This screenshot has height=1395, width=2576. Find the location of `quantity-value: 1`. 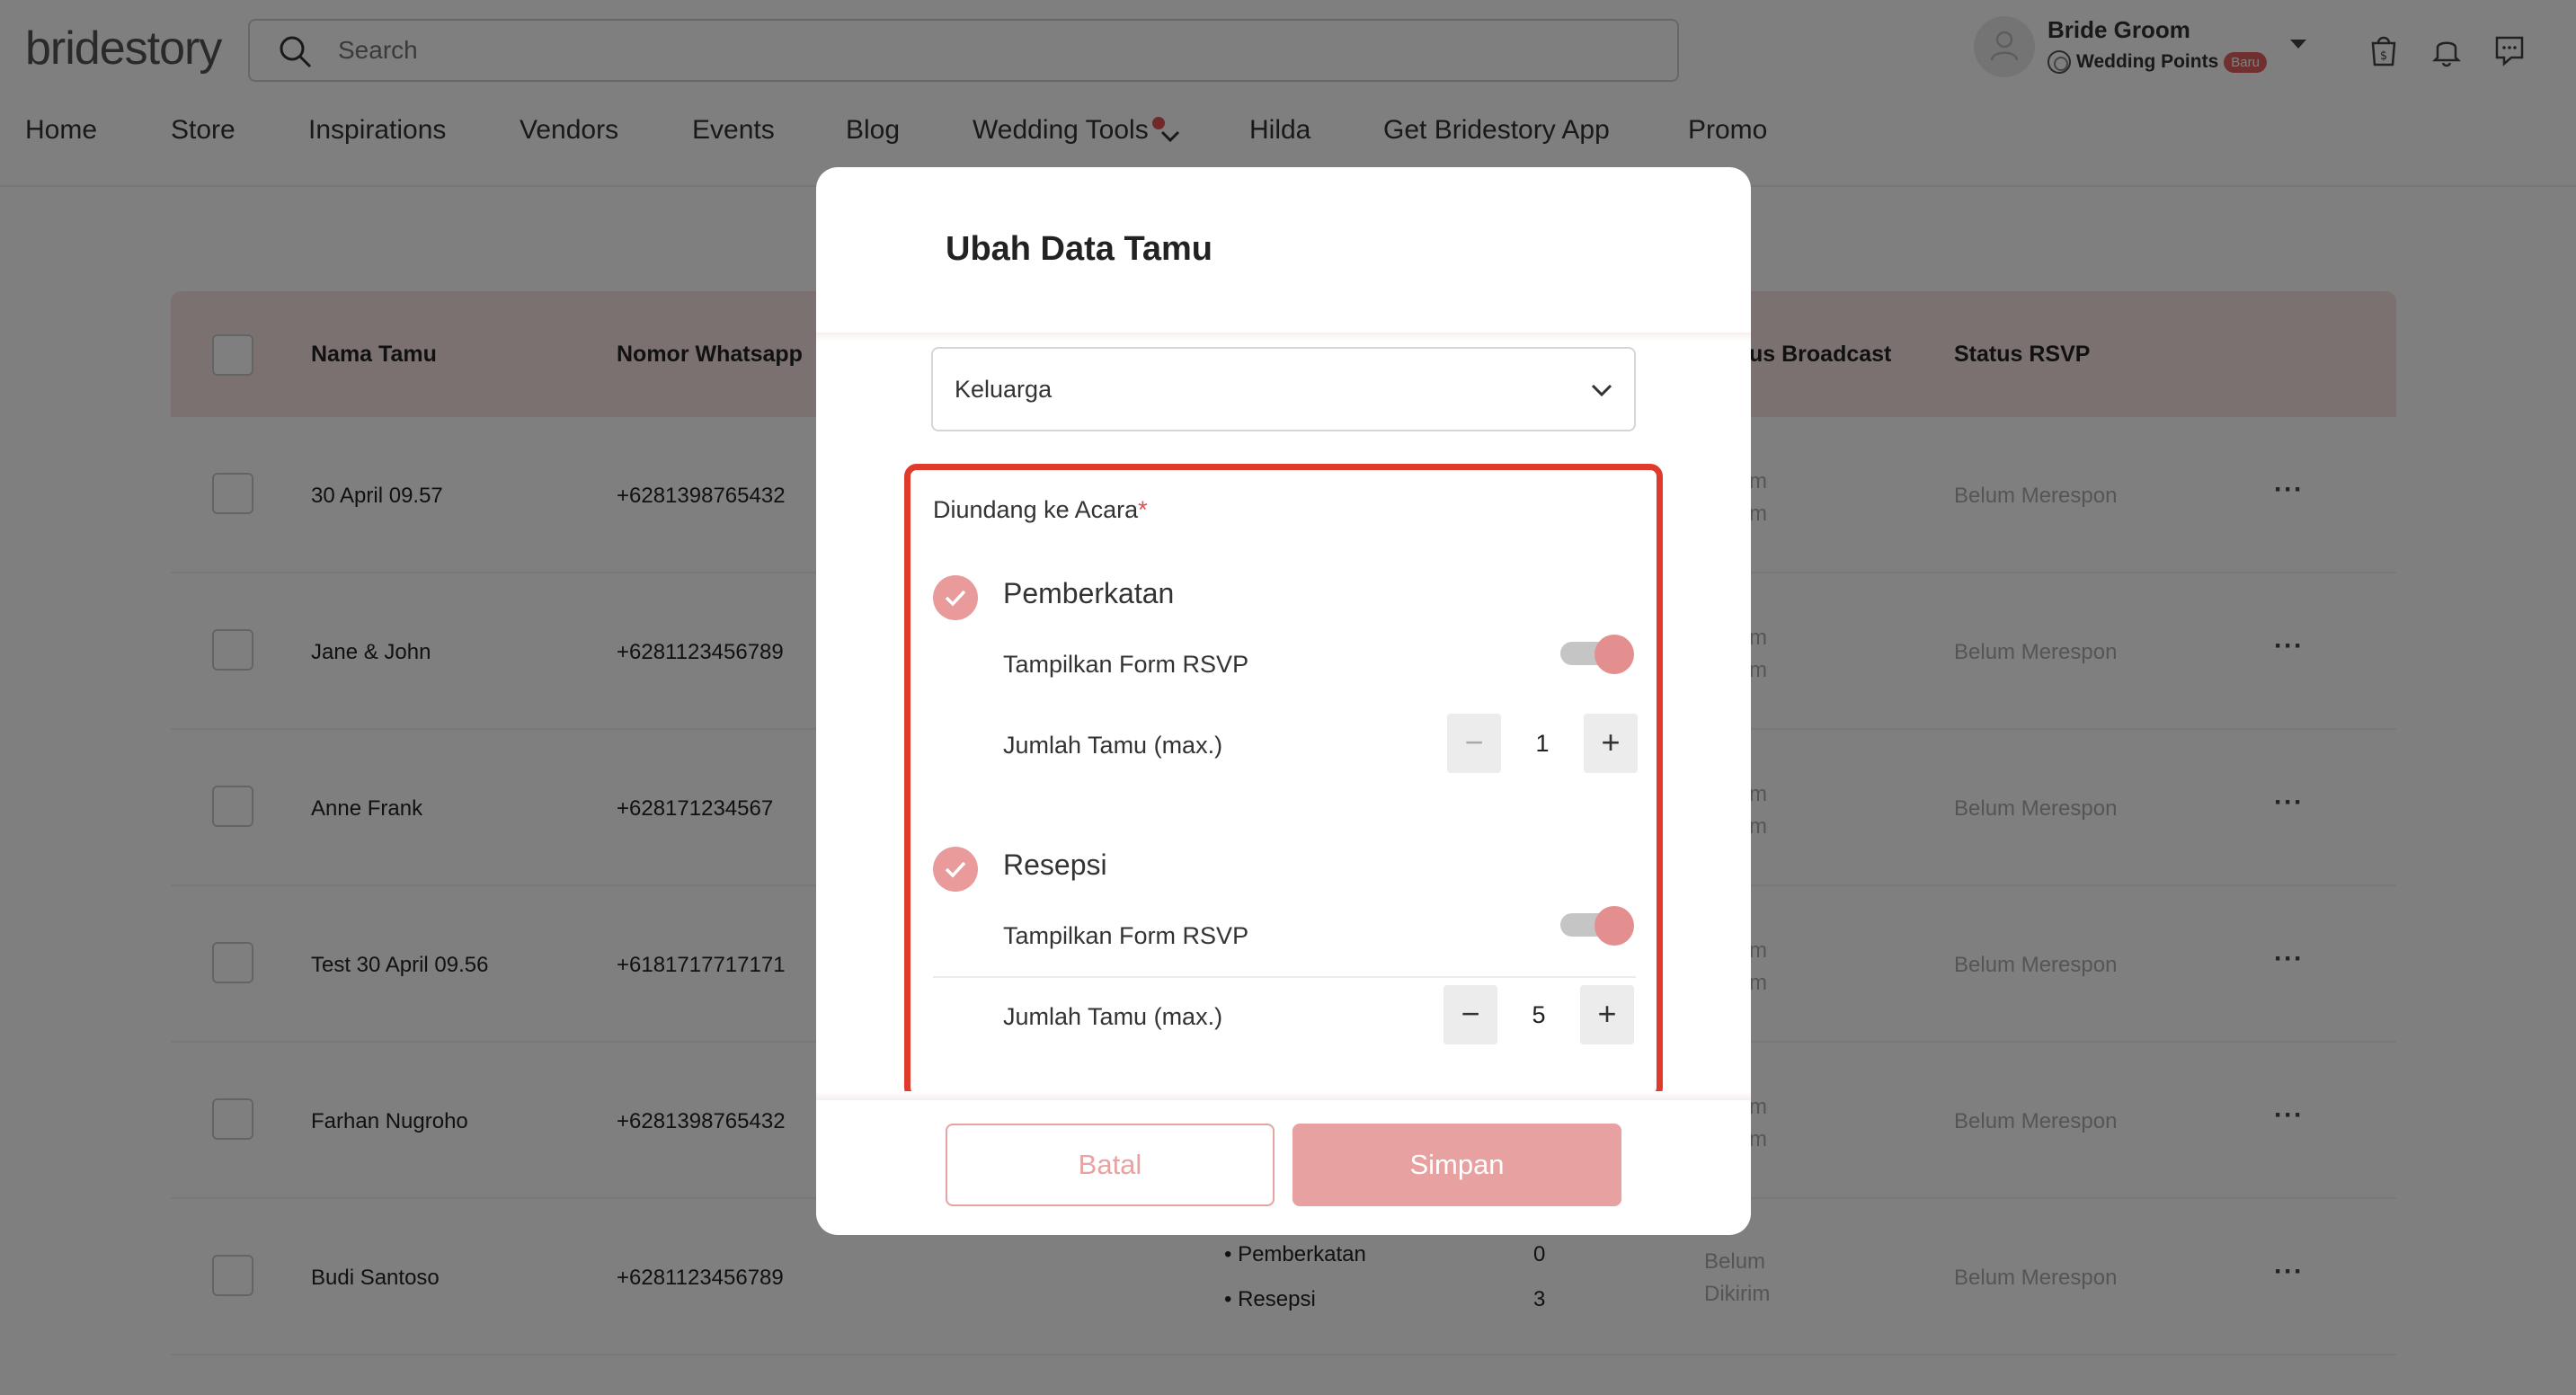

quantity-value: 1 is located at coordinates (1542, 743).